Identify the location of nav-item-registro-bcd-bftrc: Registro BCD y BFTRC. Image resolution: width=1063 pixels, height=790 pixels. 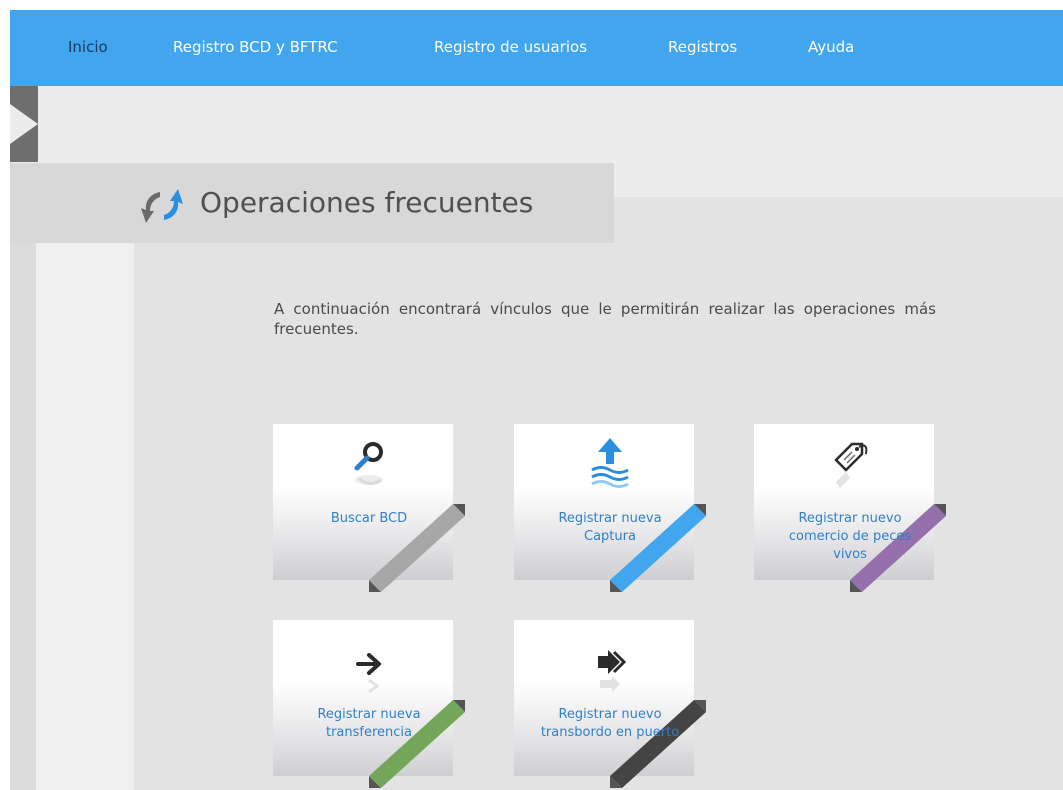
(255, 47).